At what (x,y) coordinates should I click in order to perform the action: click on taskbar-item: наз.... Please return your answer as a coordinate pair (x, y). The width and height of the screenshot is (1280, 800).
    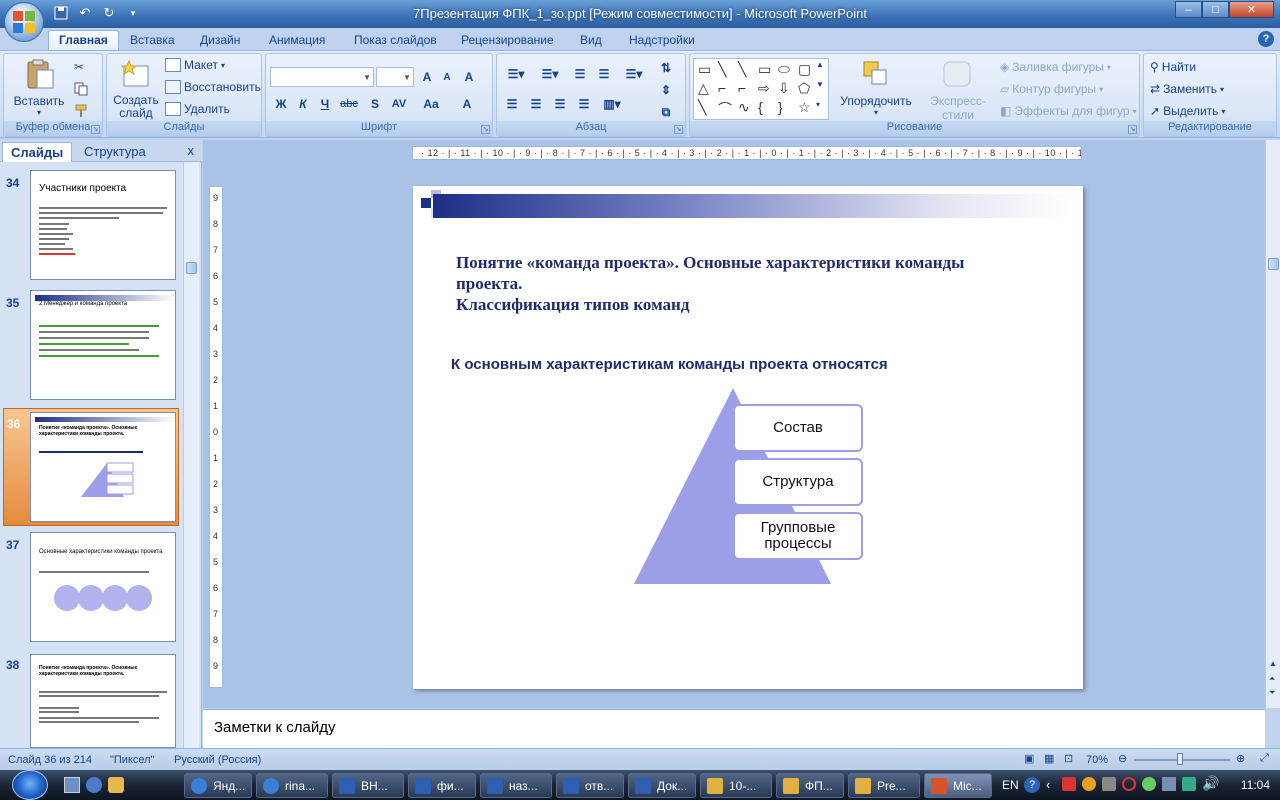
    Looking at the image, I should click on (516, 785).